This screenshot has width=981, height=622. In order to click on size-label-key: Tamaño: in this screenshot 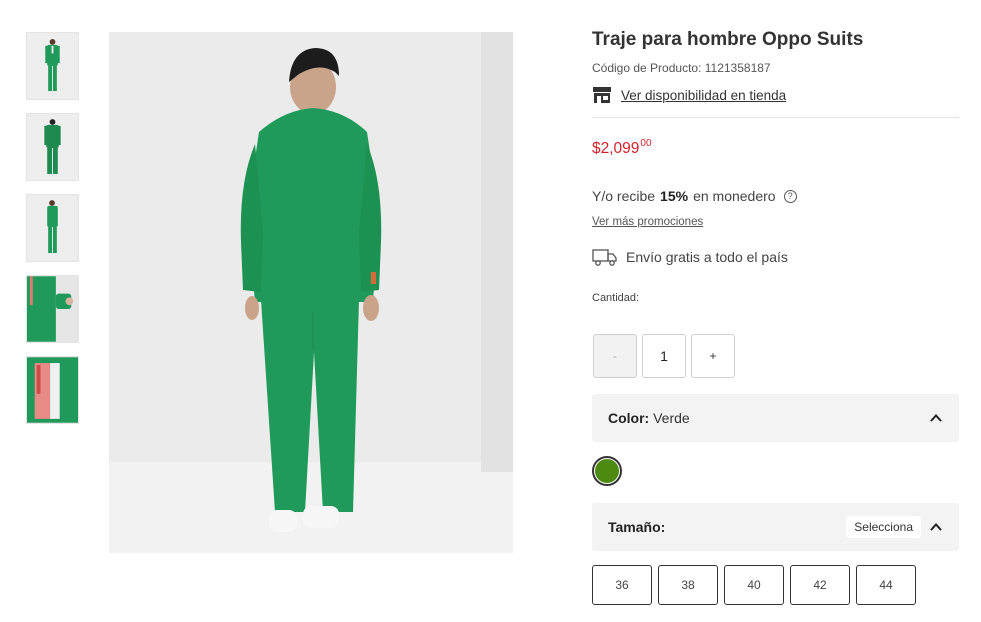, I will do `click(637, 527)`.